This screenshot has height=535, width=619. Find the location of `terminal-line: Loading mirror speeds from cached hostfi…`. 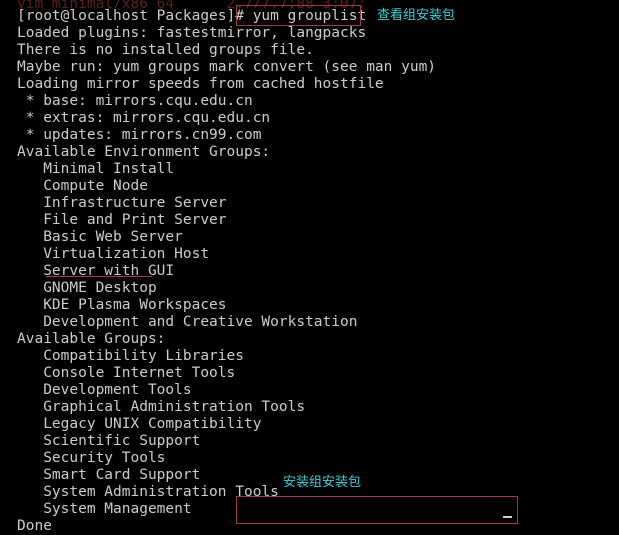

terminal-line: Loading mirror speeds from cached hostfi… is located at coordinates (200, 84).